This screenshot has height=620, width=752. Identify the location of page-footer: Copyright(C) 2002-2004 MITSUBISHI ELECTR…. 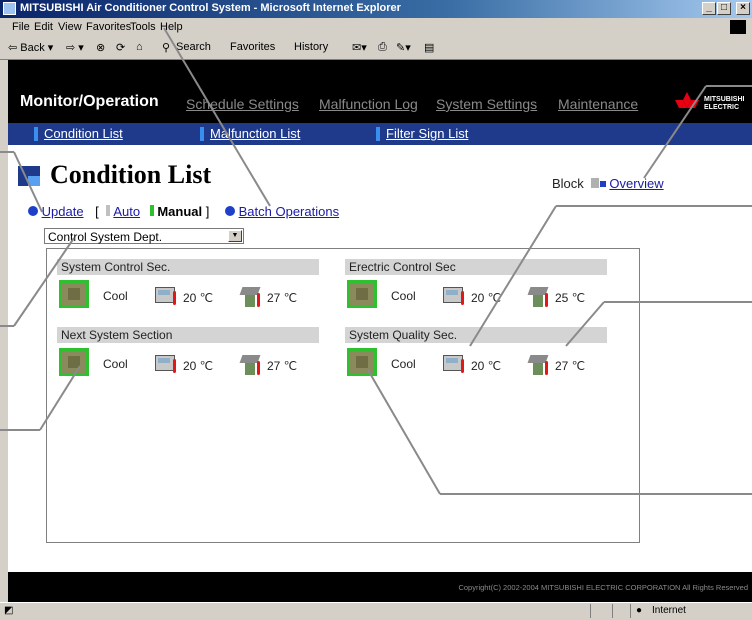
(380, 587).